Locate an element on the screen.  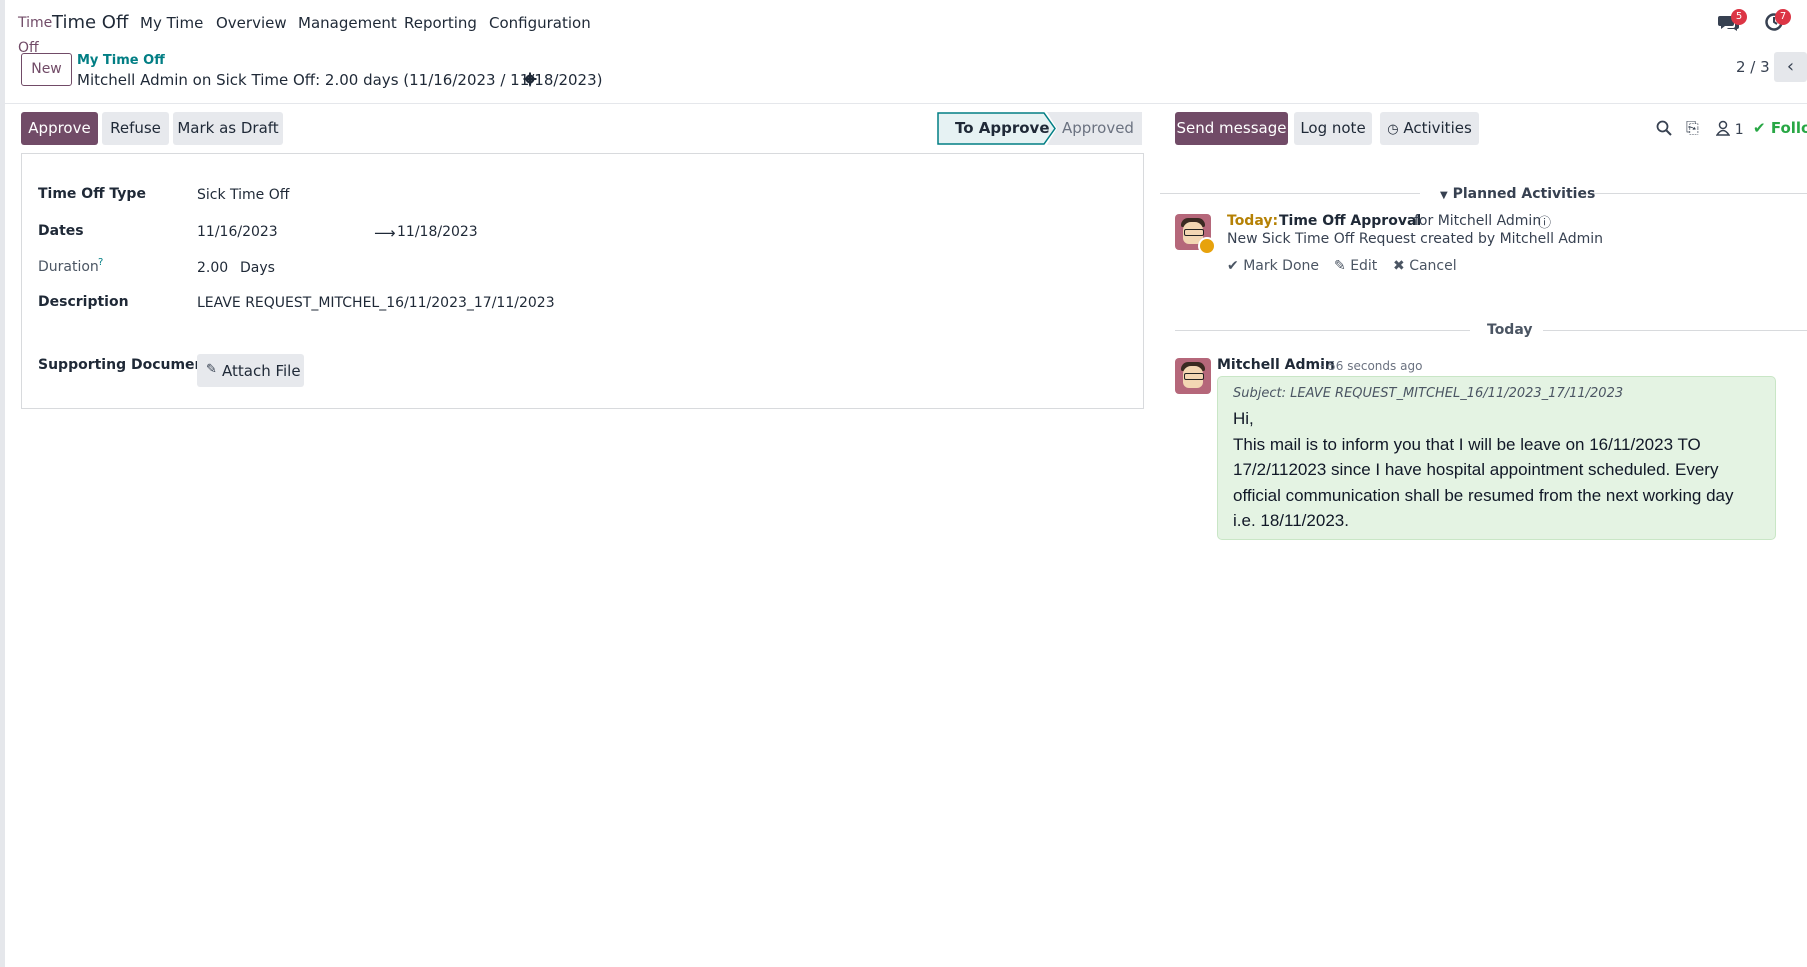
date-separator: Today is located at coordinates (1510, 330).